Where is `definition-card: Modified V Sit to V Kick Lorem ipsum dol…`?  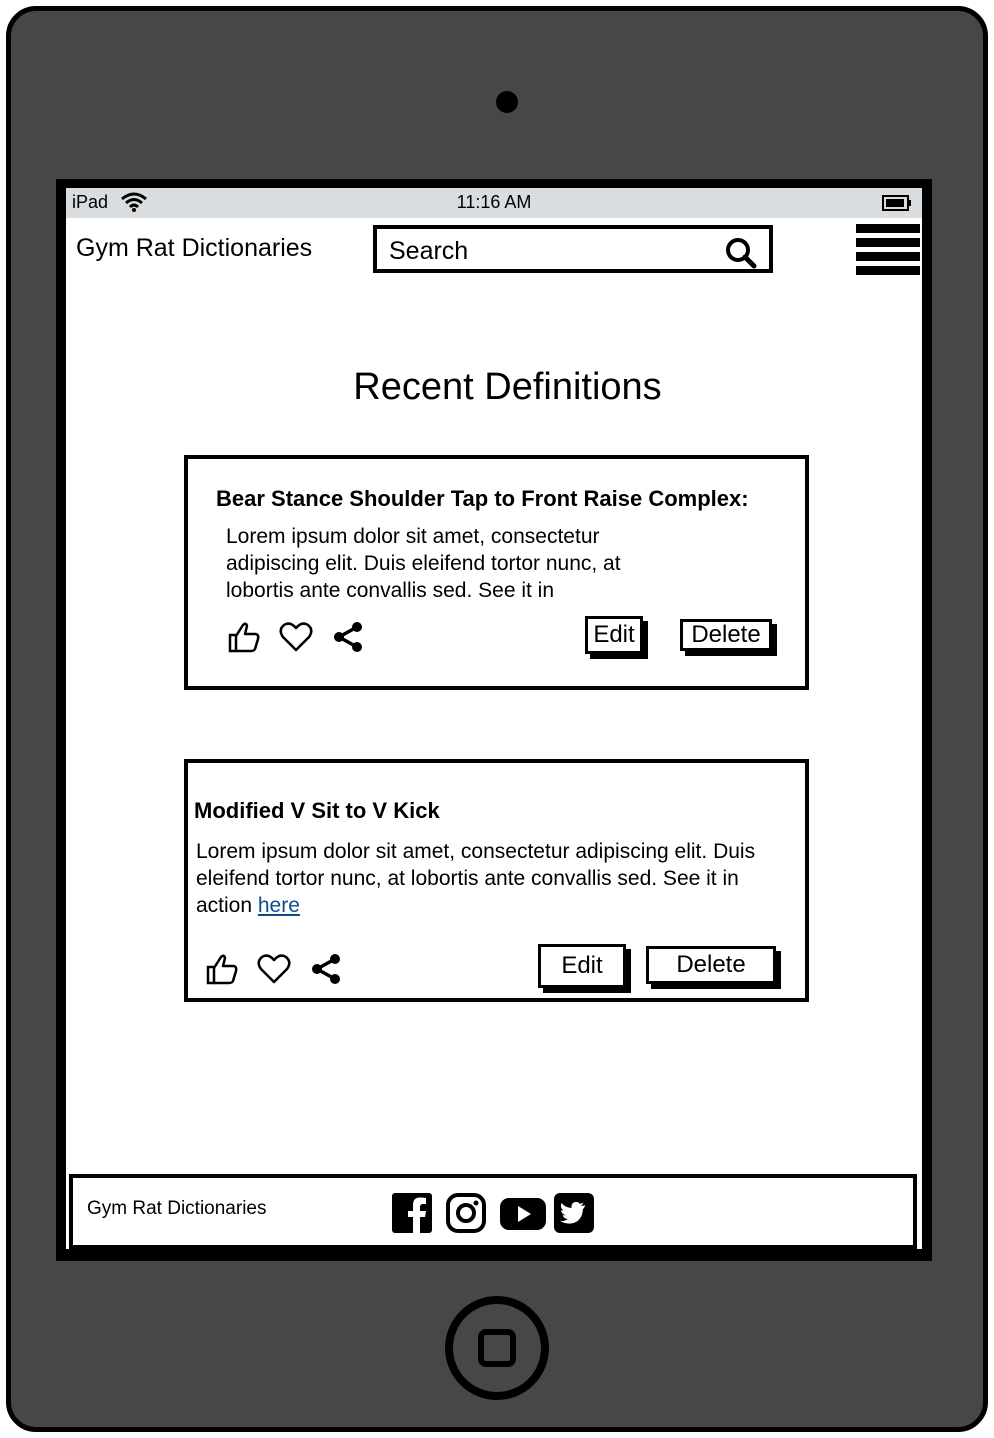
definition-card: Modified V Sit to V Kick Lorem ipsum dol… is located at coordinates (496, 880).